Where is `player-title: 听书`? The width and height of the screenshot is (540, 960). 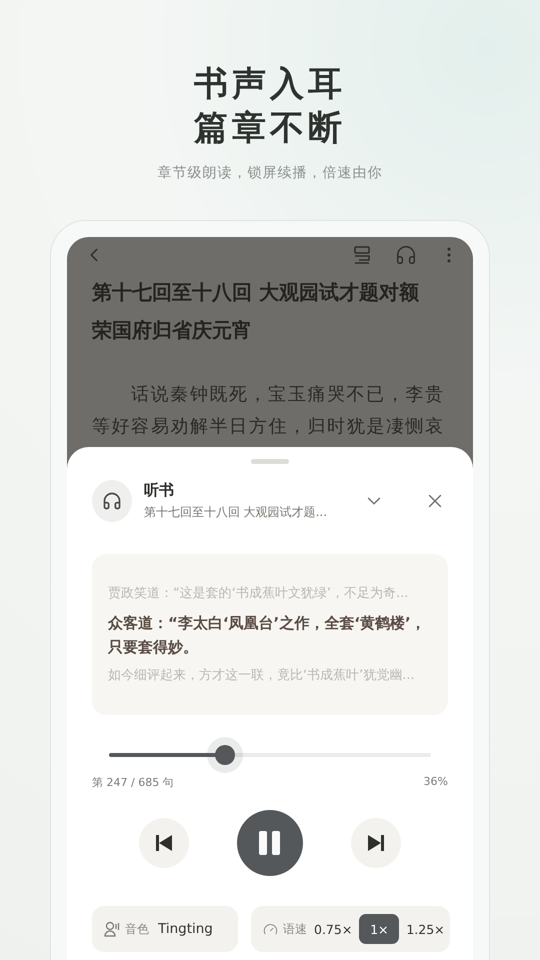 player-title: 听书 is located at coordinates (159, 490).